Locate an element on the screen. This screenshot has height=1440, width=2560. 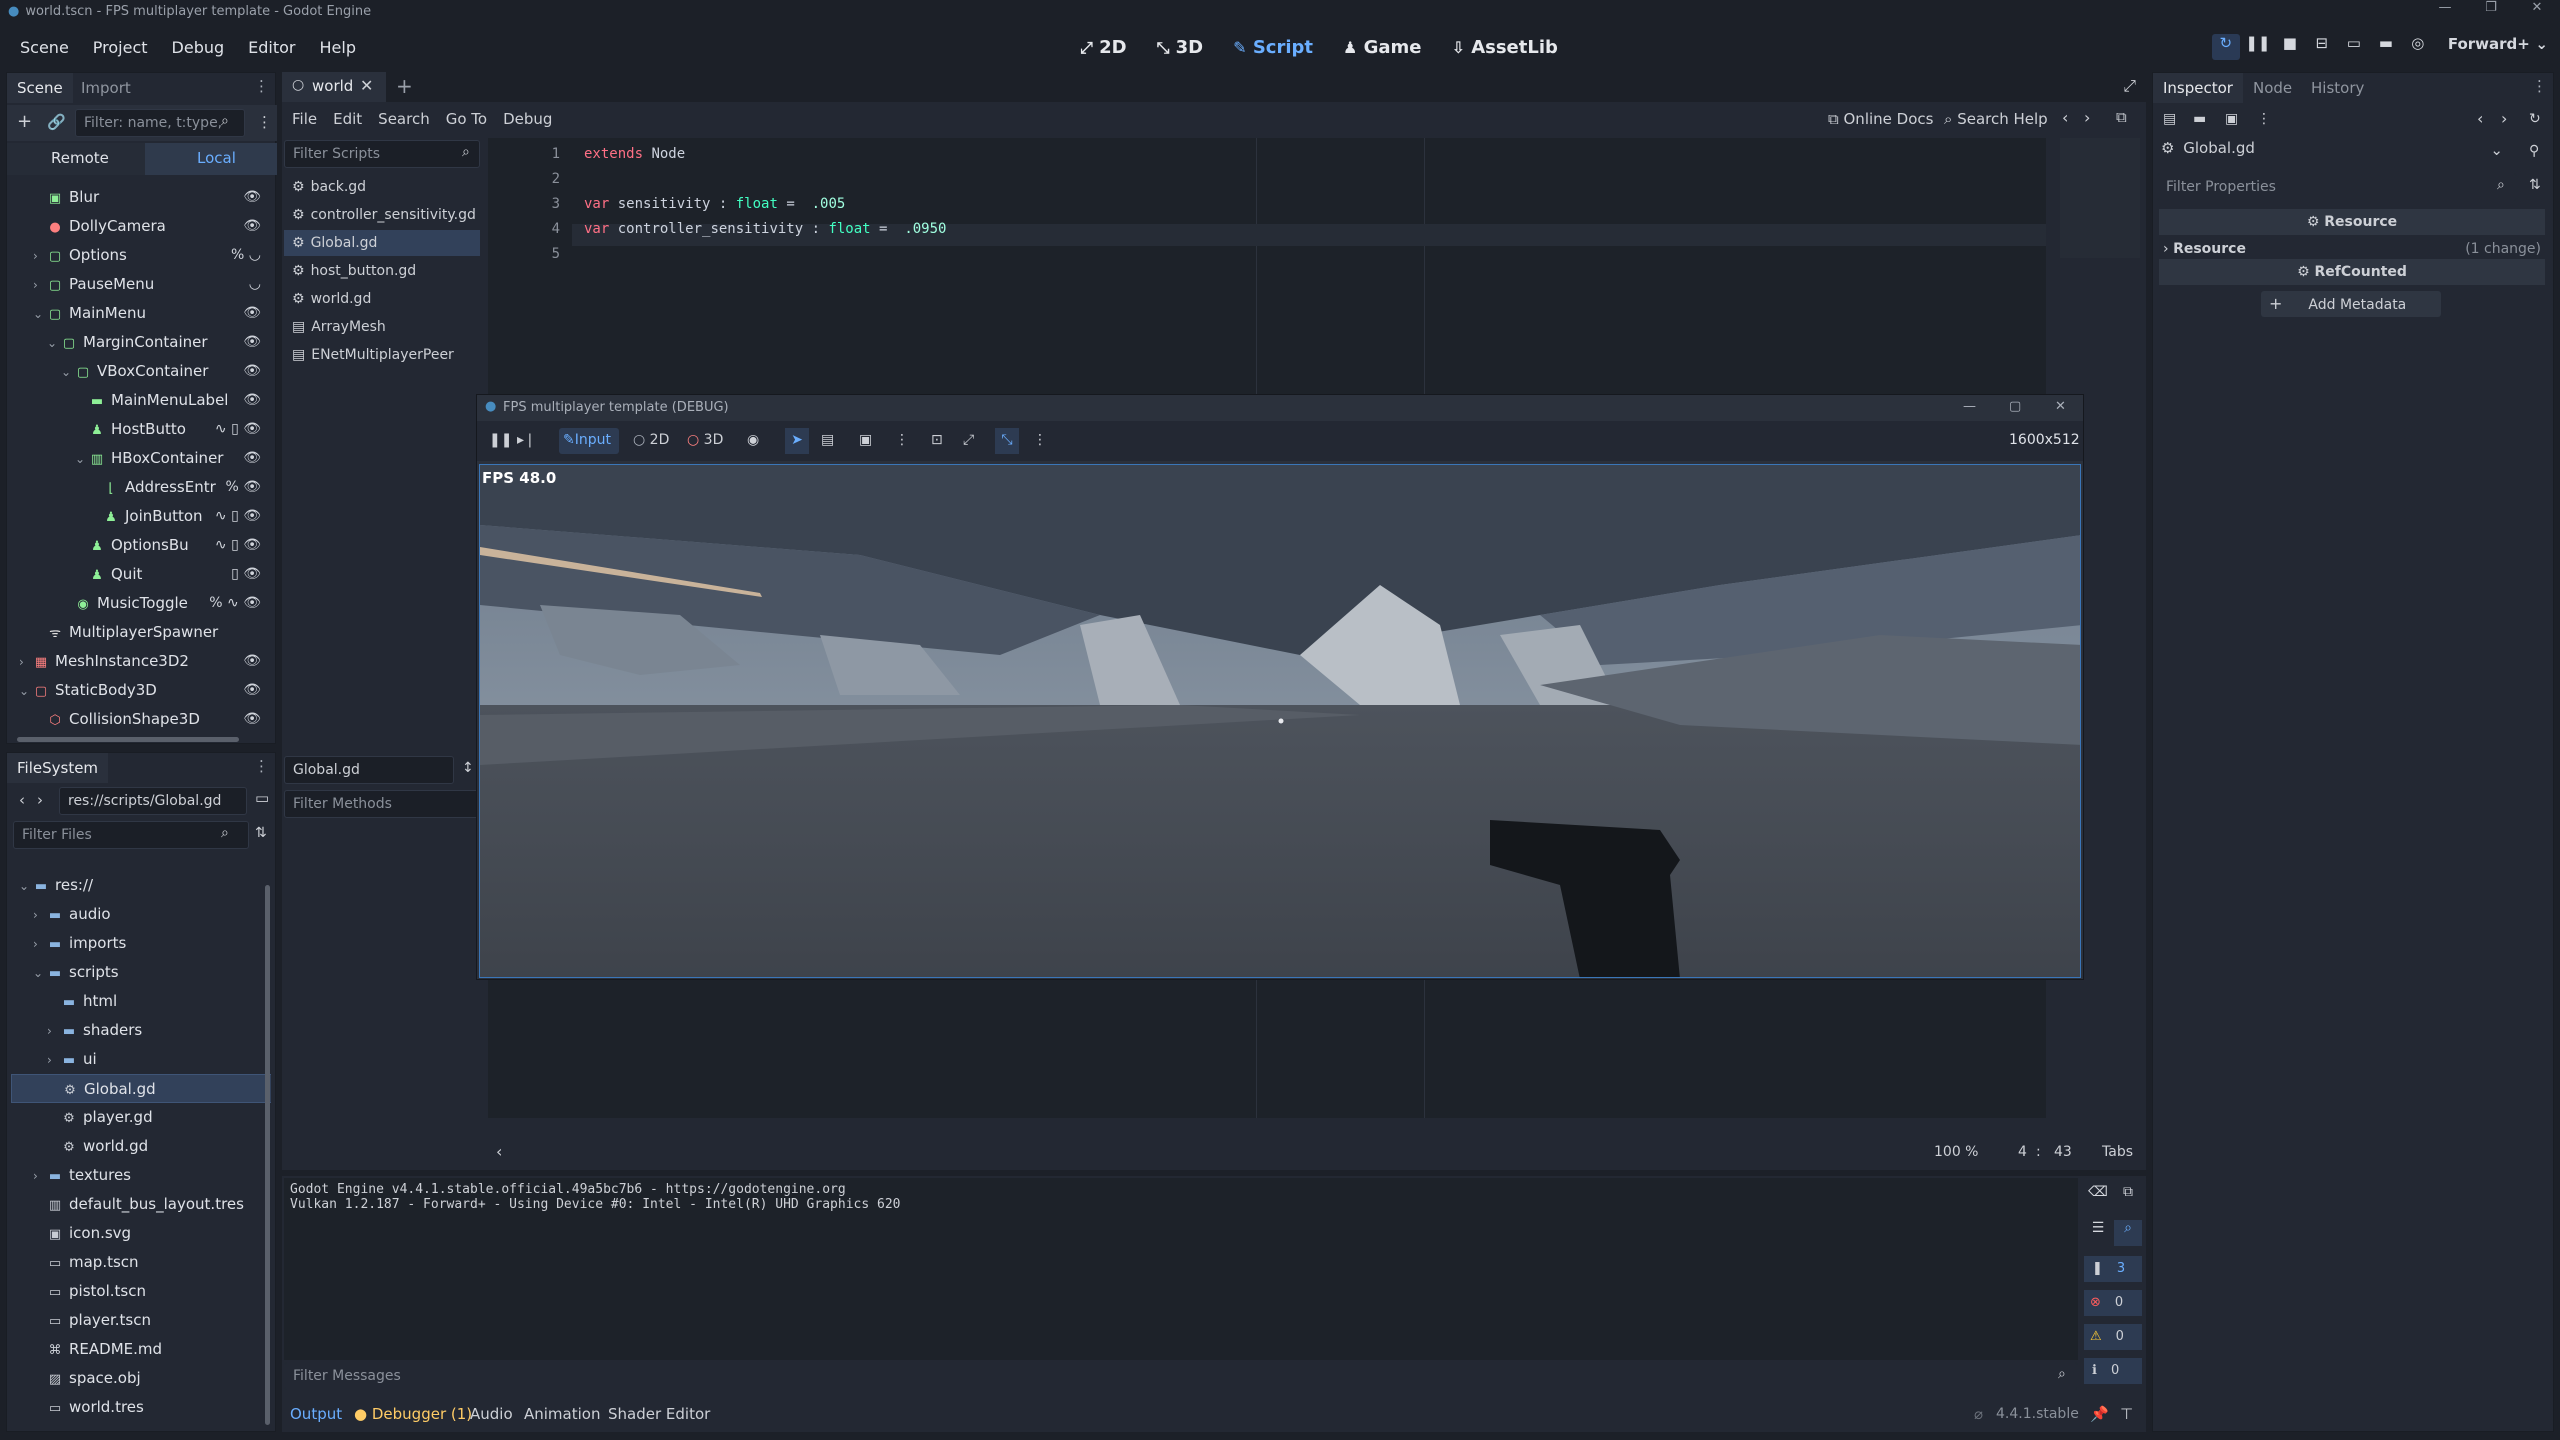
add-metadata-button: + Add Metadata is located at coordinates (2351, 304).